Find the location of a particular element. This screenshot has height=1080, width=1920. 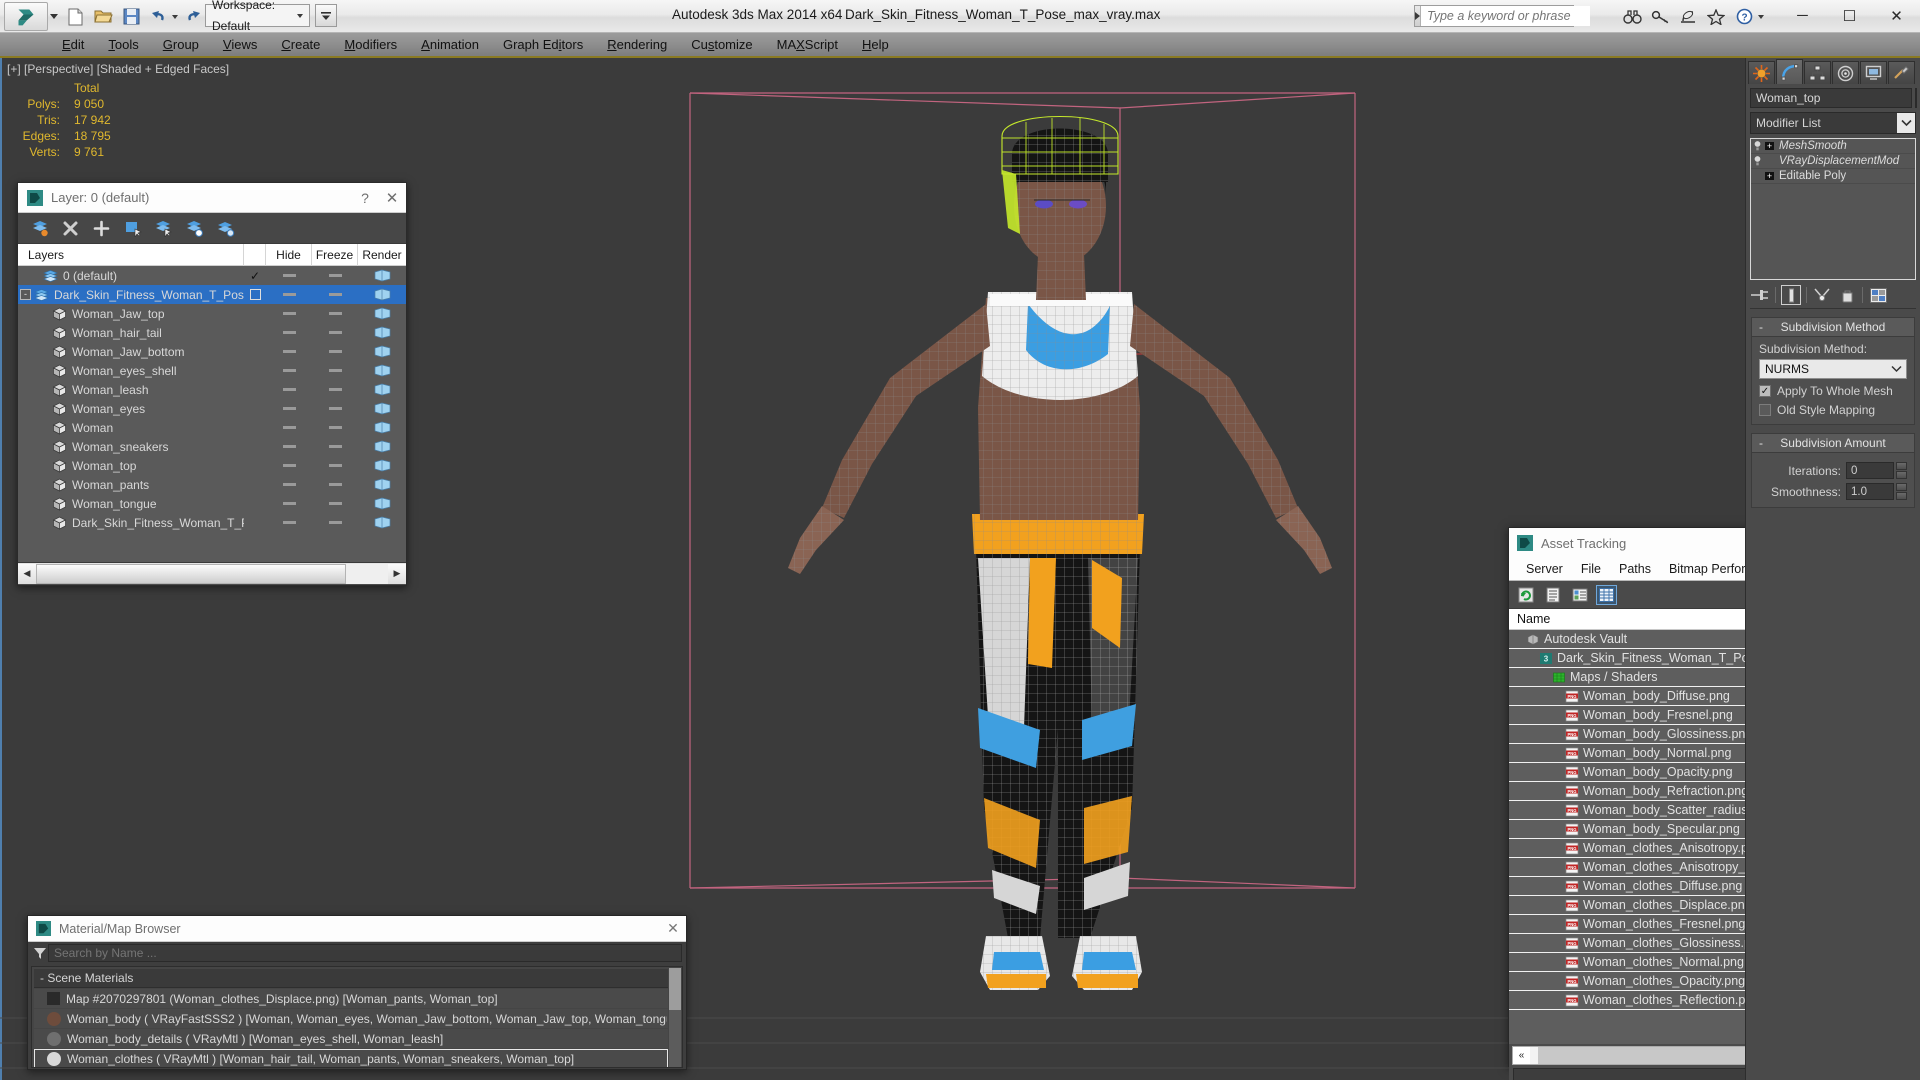

column-layers: Layers is located at coordinates (131, 254).